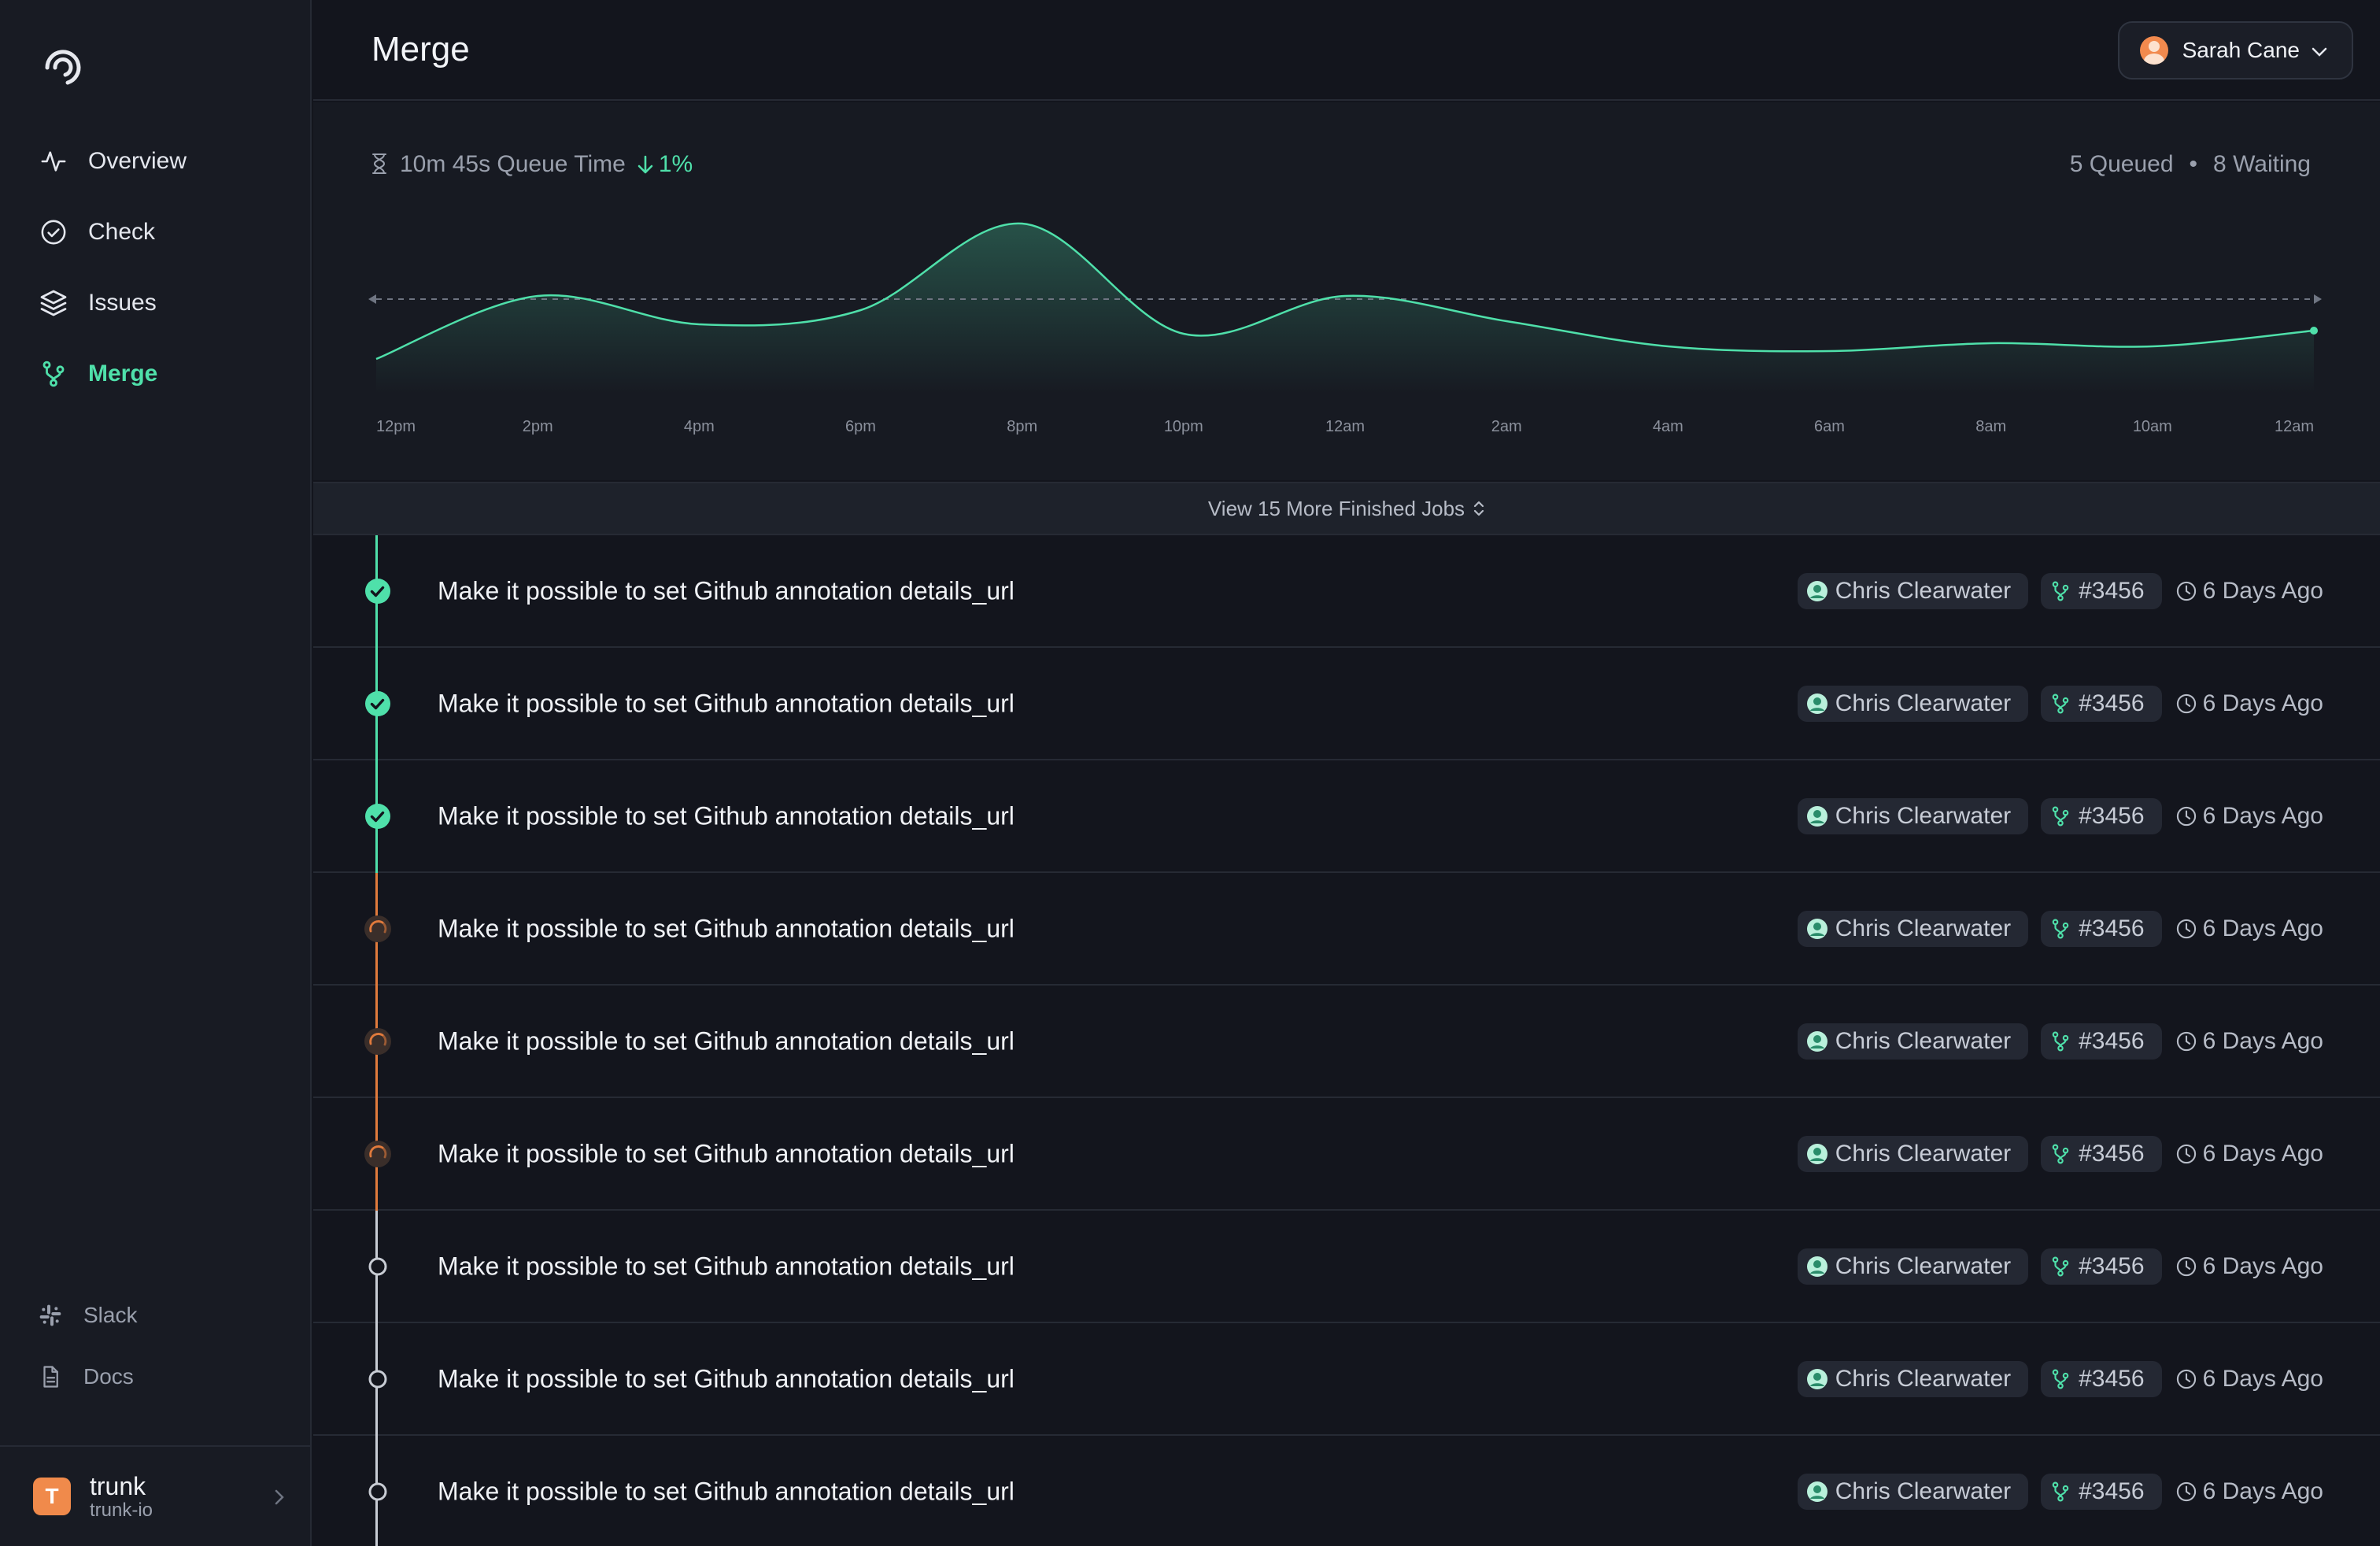  I want to click on trunk-logo-icon, so click(63, 67).